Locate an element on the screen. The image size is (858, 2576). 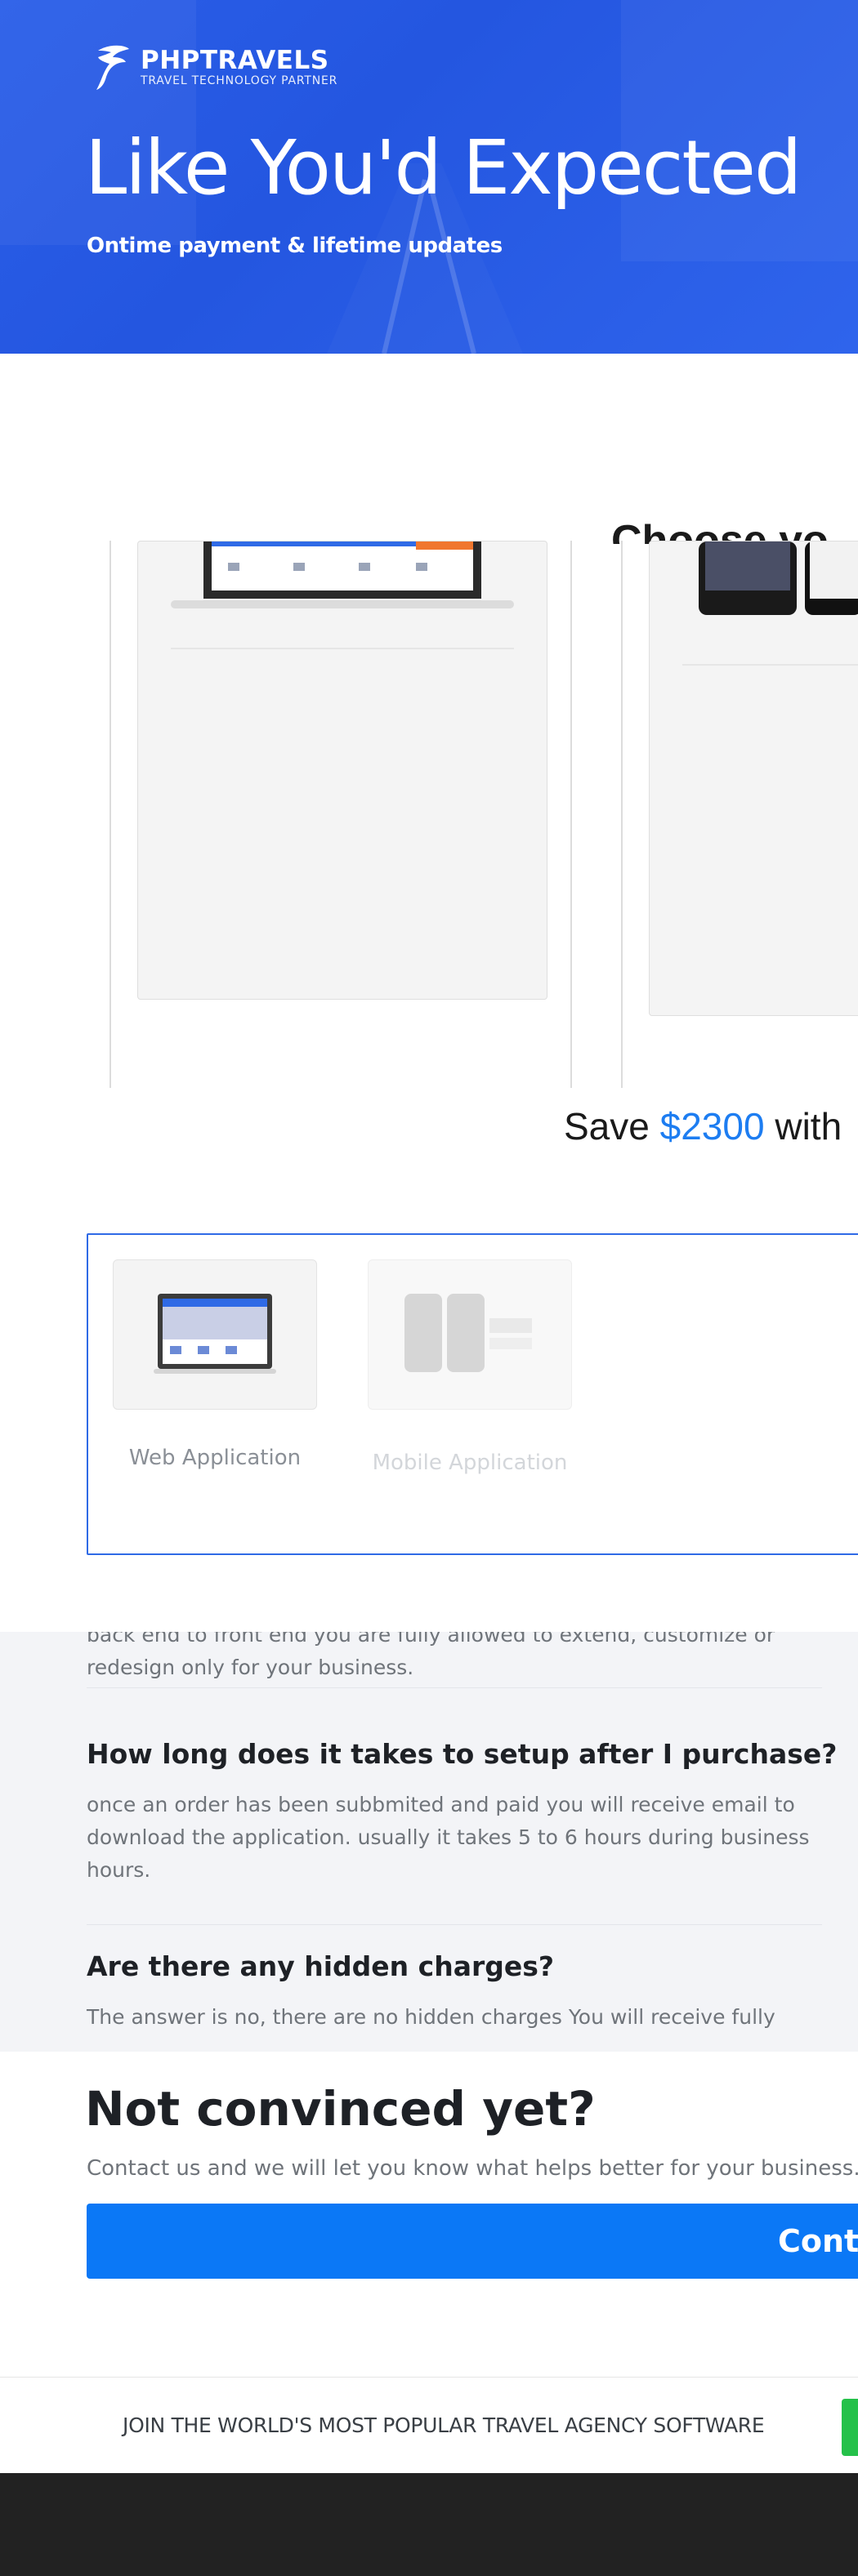
savings-suffix: with is located at coordinates (803, 1126).